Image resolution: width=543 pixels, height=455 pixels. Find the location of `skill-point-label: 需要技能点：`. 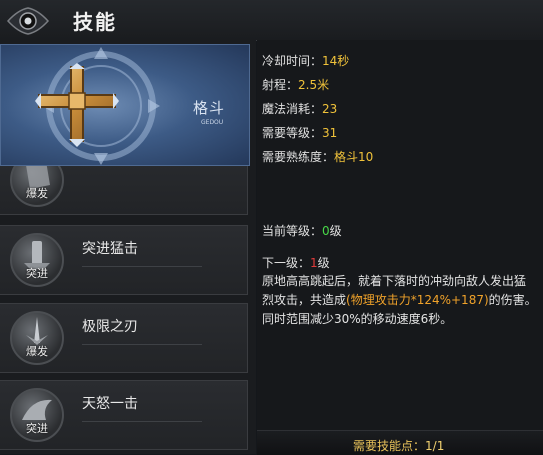

skill-point-label: 需要技能点： is located at coordinates (389, 446).